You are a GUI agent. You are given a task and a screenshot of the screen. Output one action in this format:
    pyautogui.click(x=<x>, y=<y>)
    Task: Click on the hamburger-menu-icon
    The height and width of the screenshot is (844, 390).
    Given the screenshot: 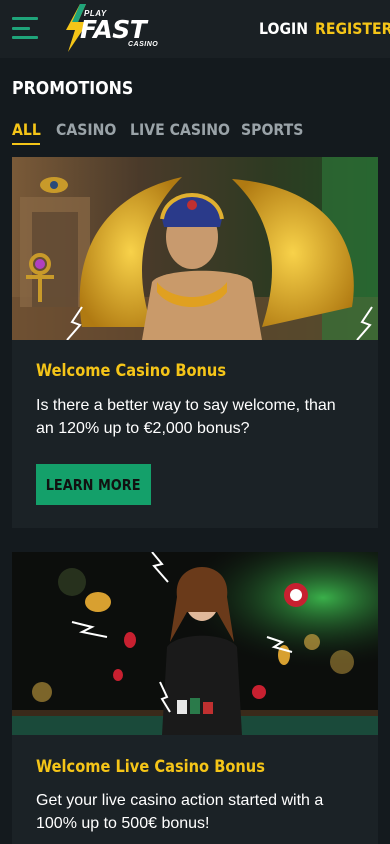 What is the action you would take?
    pyautogui.click(x=25, y=28)
    